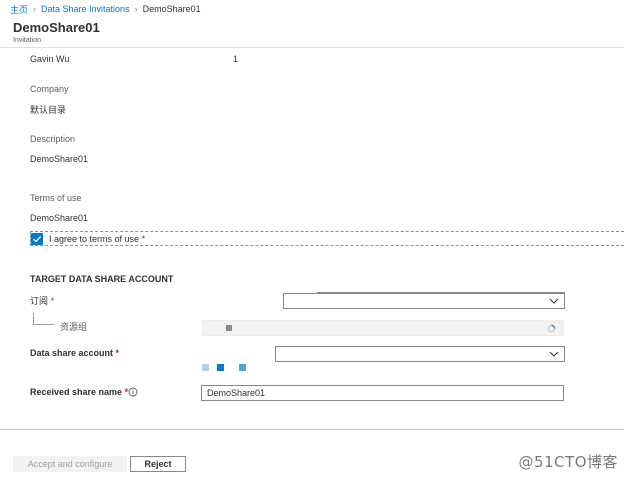 This screenshot has height=477, width=624. Describe the element at coordinates (42, 301) in the screenshot. I see `subscription-label: 订阅 *` at that location.